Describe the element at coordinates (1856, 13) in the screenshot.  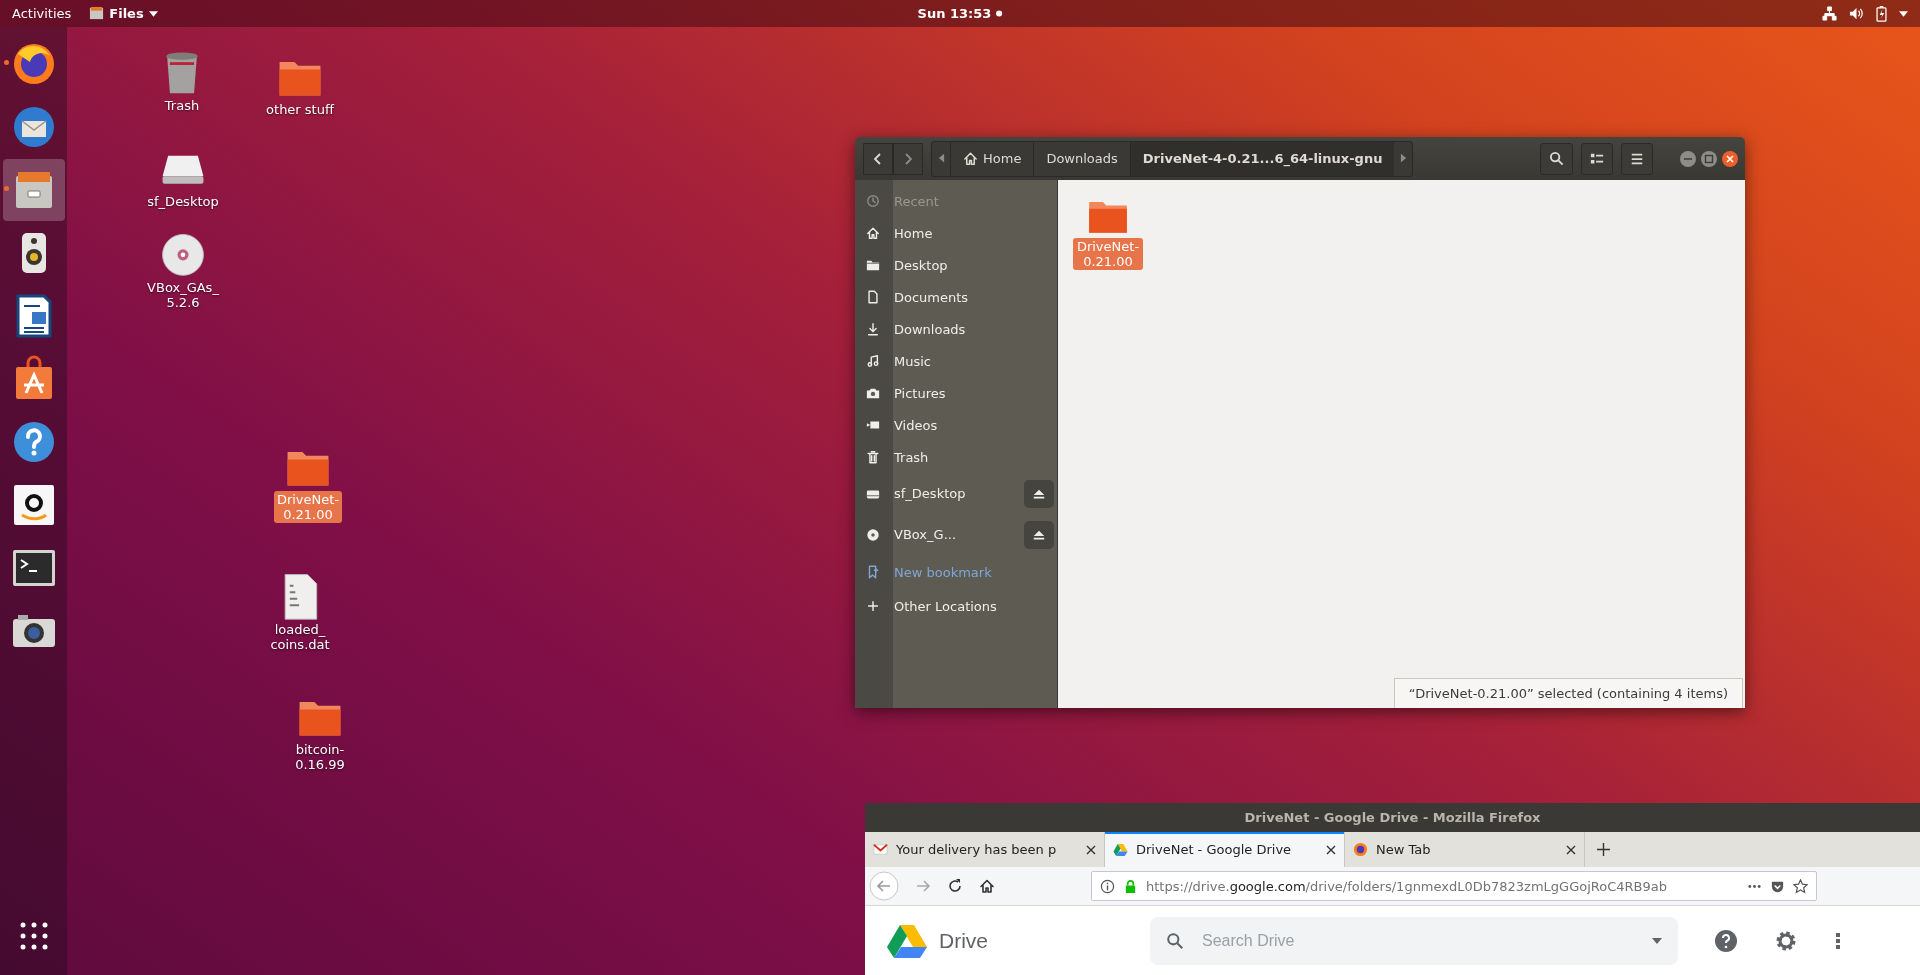
I see `volume-icon` at that location.